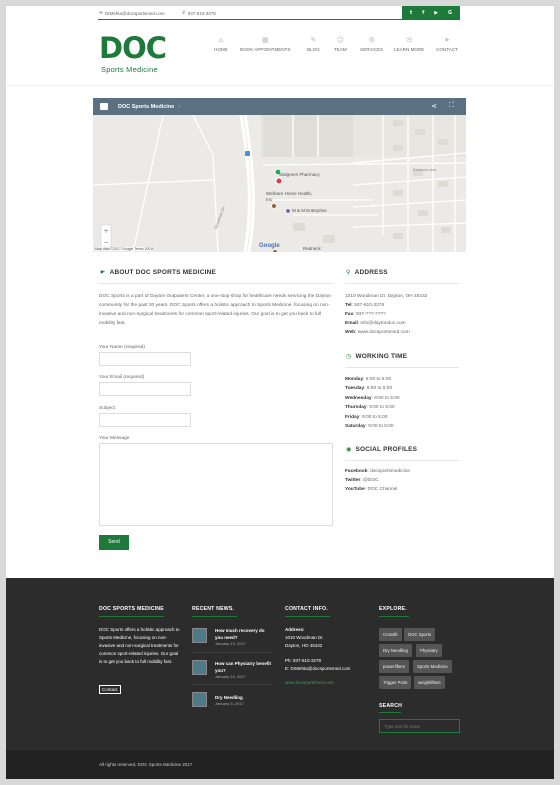 Image resolution: width=560 pixels, height=785 pixels. I want to click on thumbs-up-icon: ☛, so click(103, 272).